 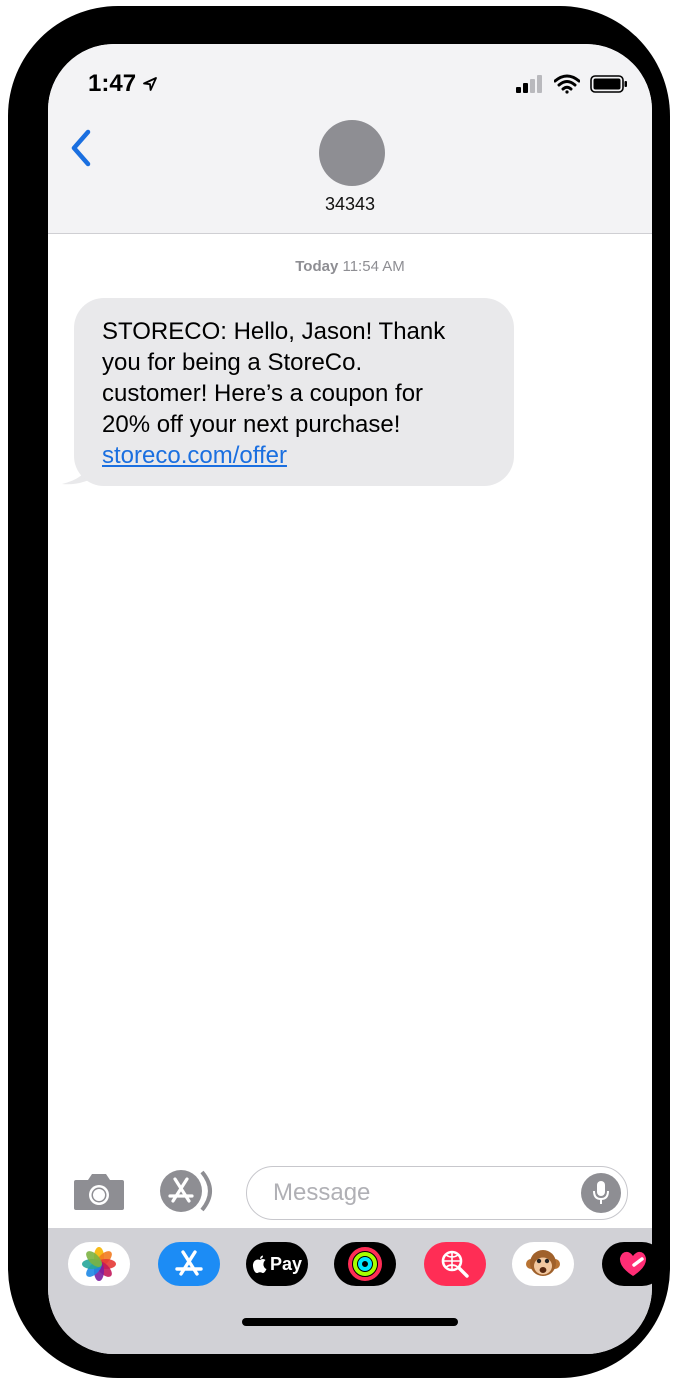 What do you see at coordinates (317, 266) in the screenshot?
I see `timestamp-day: Today` at bounding box center [317, 266].